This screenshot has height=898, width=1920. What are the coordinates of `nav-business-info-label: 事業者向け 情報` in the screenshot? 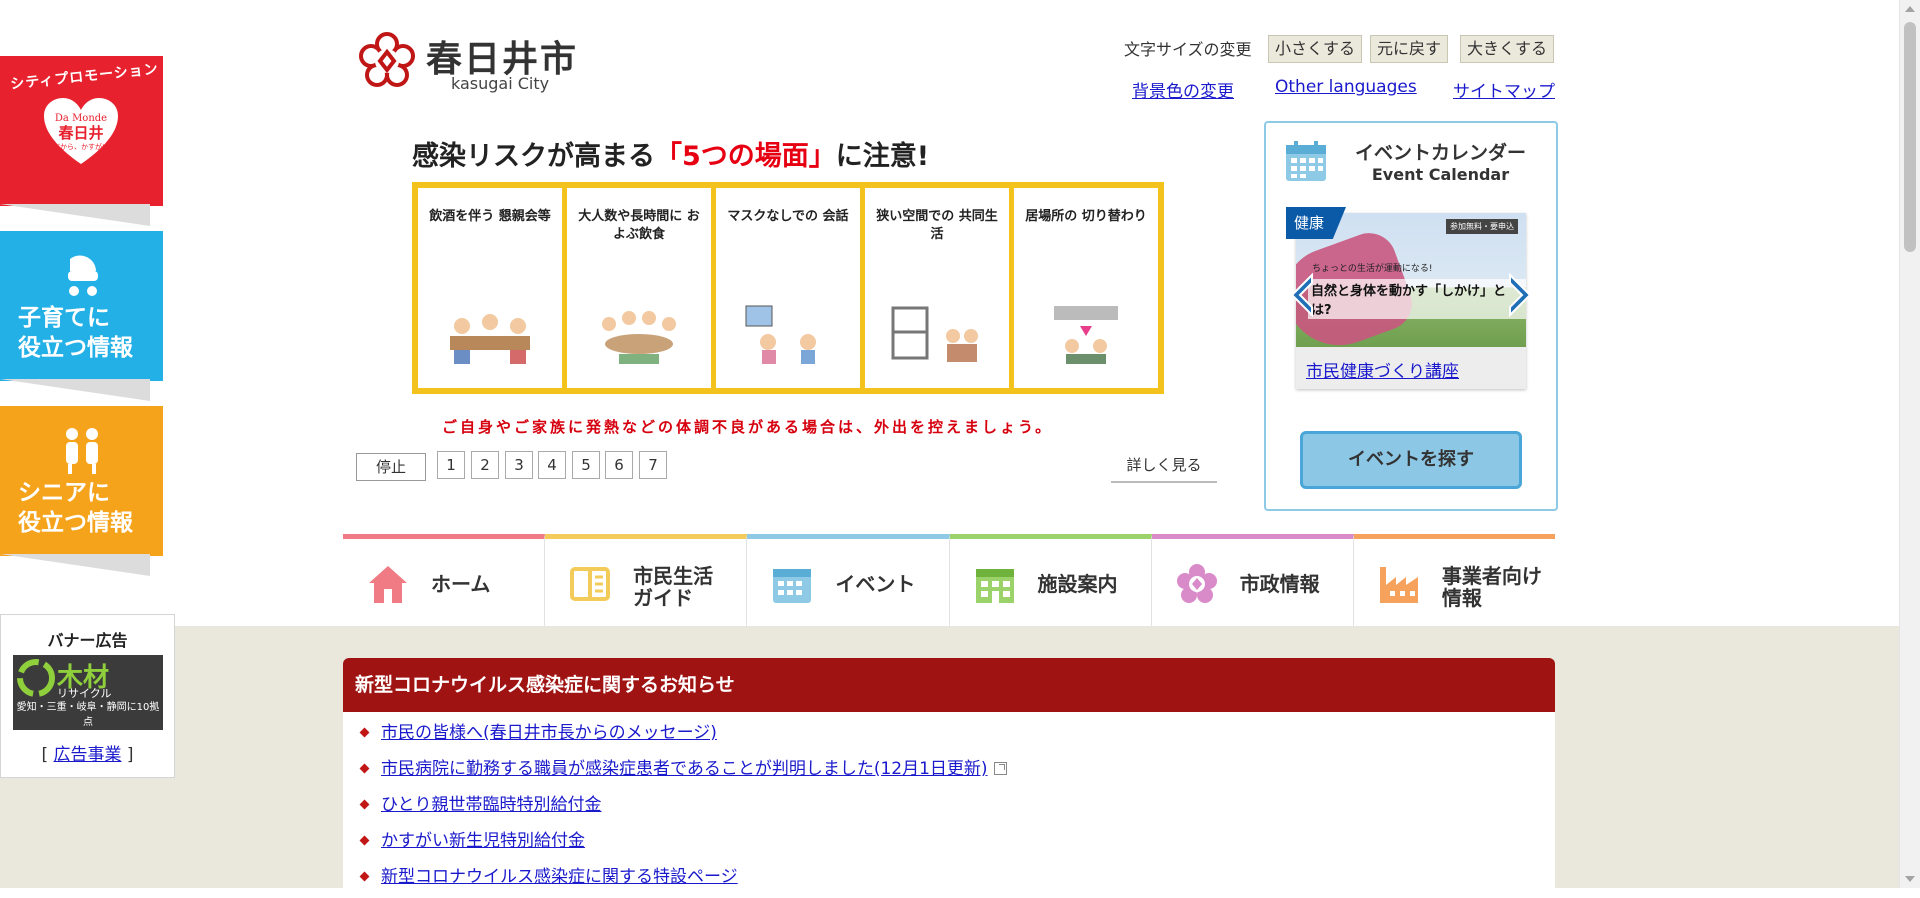 It's located at (1494, 587).